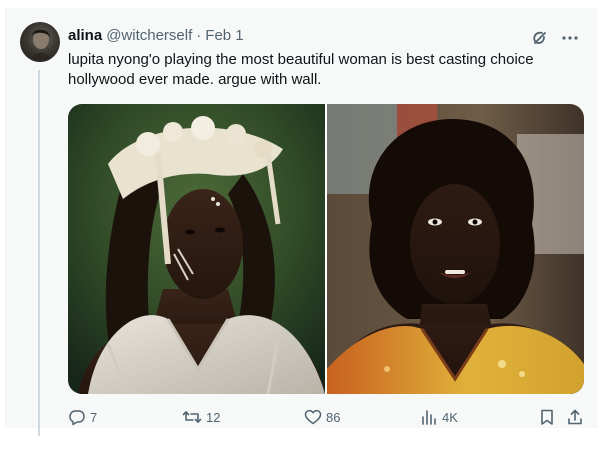 This screenshot has height=461, width=612. Describe the element at coordinates (39, 253) in the screenshot. I see `thread-line` at that location.